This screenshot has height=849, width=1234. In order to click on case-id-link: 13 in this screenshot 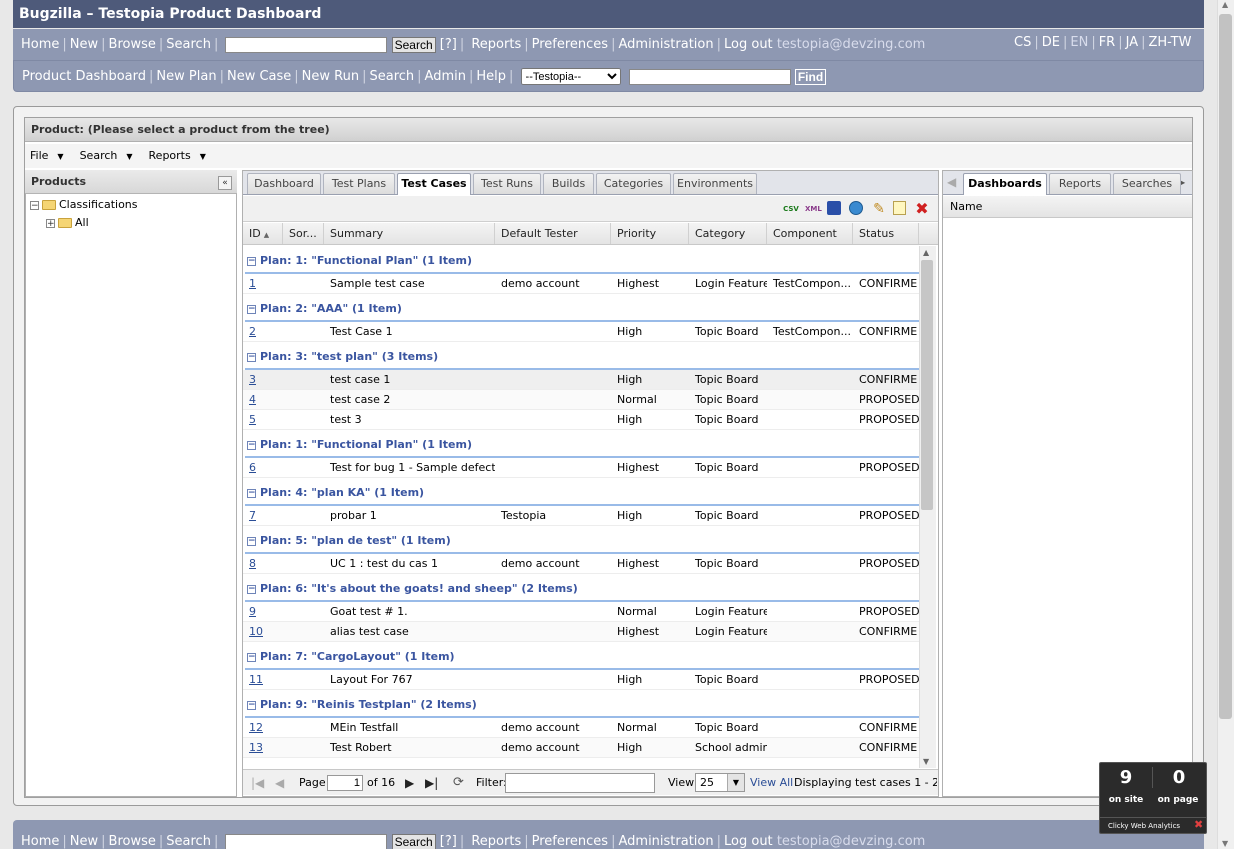, I will do `click(256, 747)`.